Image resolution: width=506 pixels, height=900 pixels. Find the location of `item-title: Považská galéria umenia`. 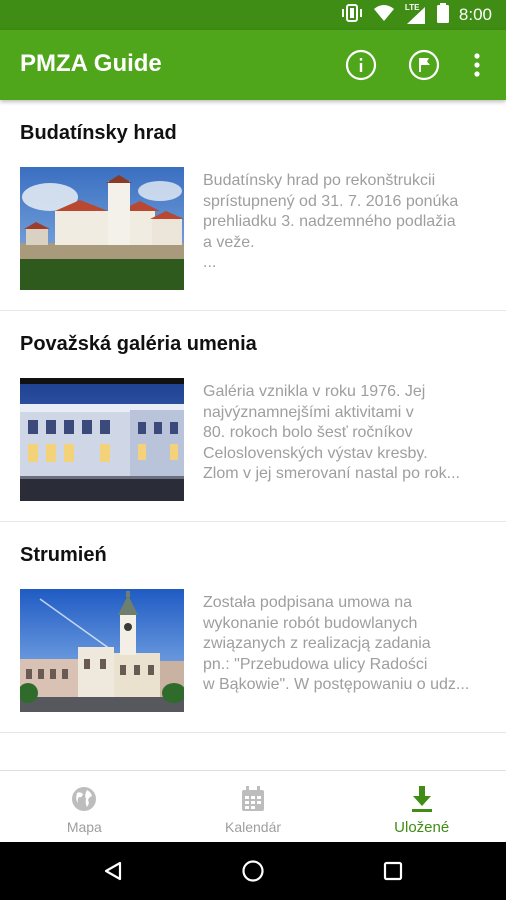

item-title: Považská galéria umenia is located at coordinates (138, 344).